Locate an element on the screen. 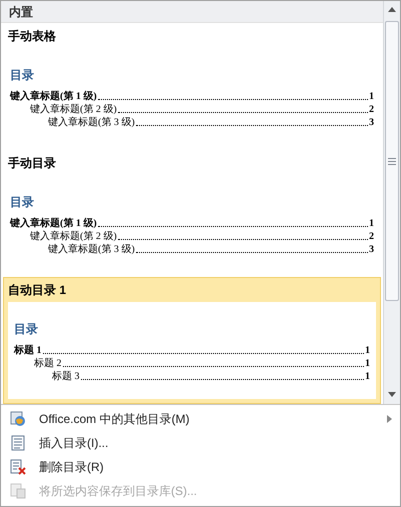  toc-entry-text: 标题 2 is located at coordinates (48, 363).